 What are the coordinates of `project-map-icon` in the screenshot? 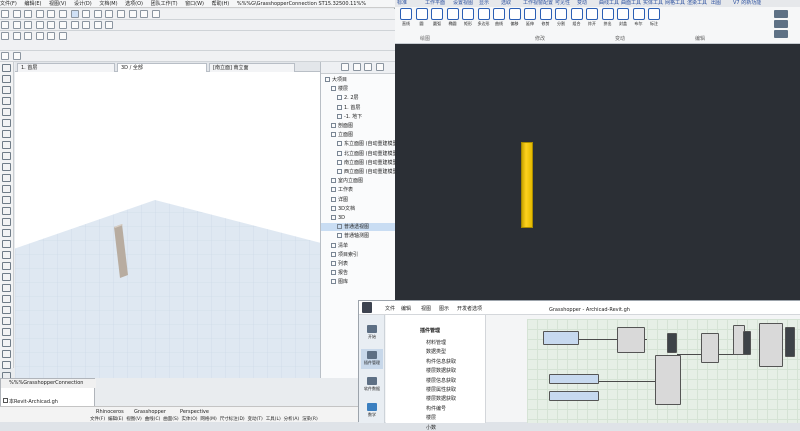 It's located at (345, 67).